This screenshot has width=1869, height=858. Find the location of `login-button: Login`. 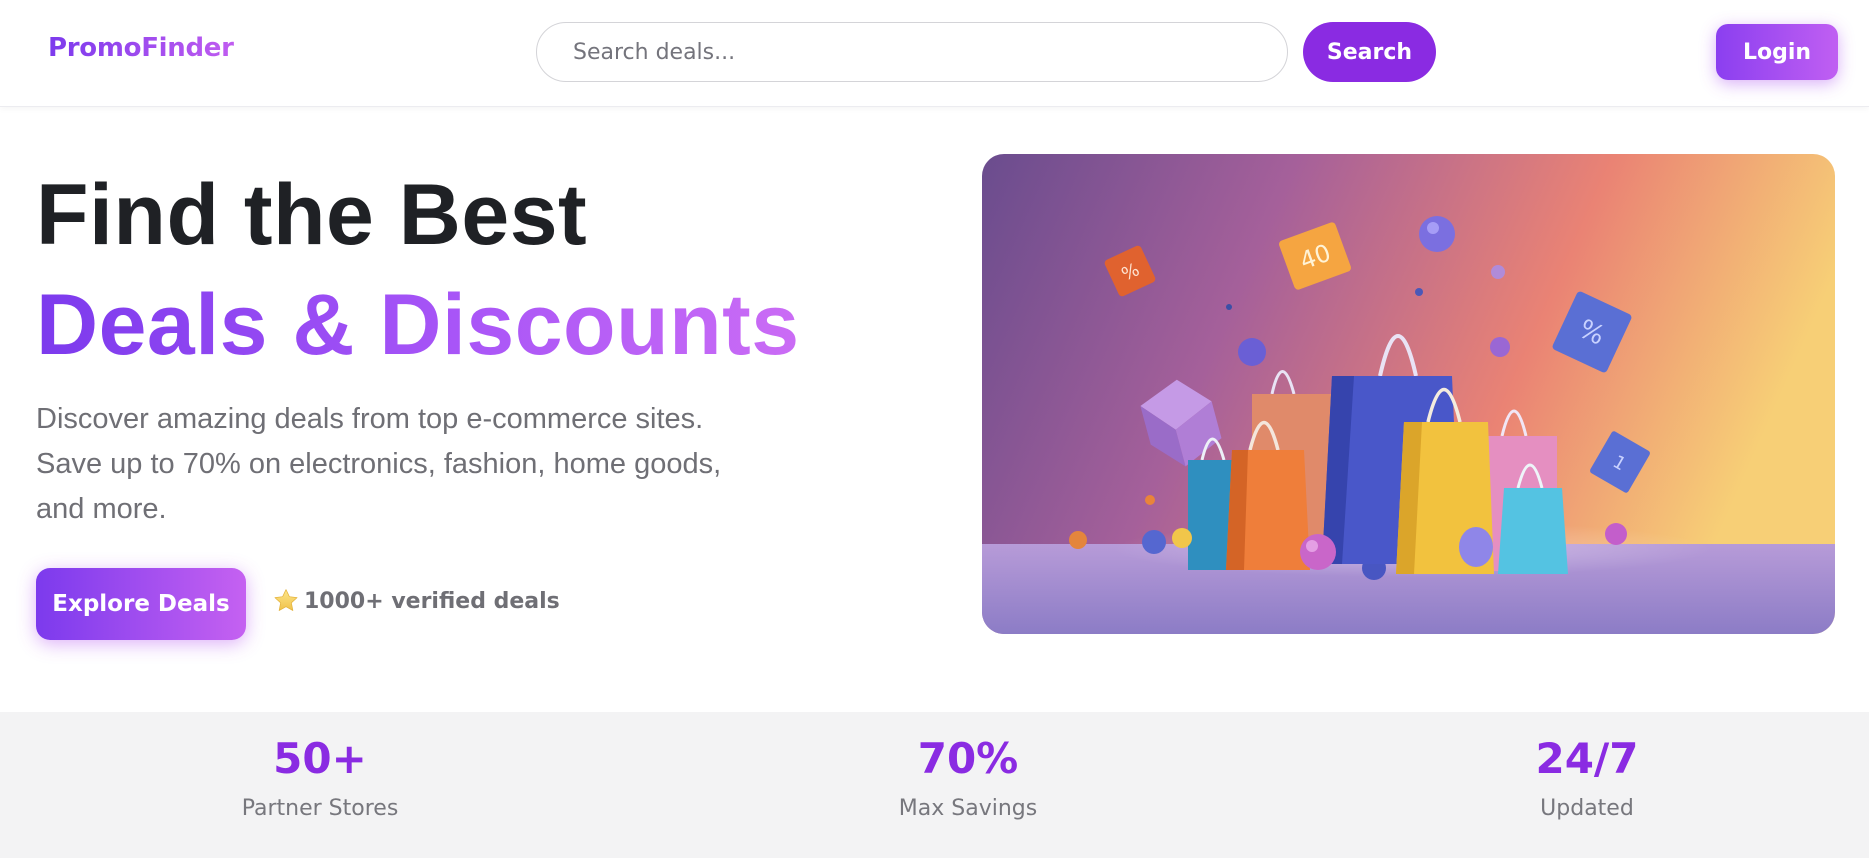

login-button: Login is located at coordinates (1777, 52).